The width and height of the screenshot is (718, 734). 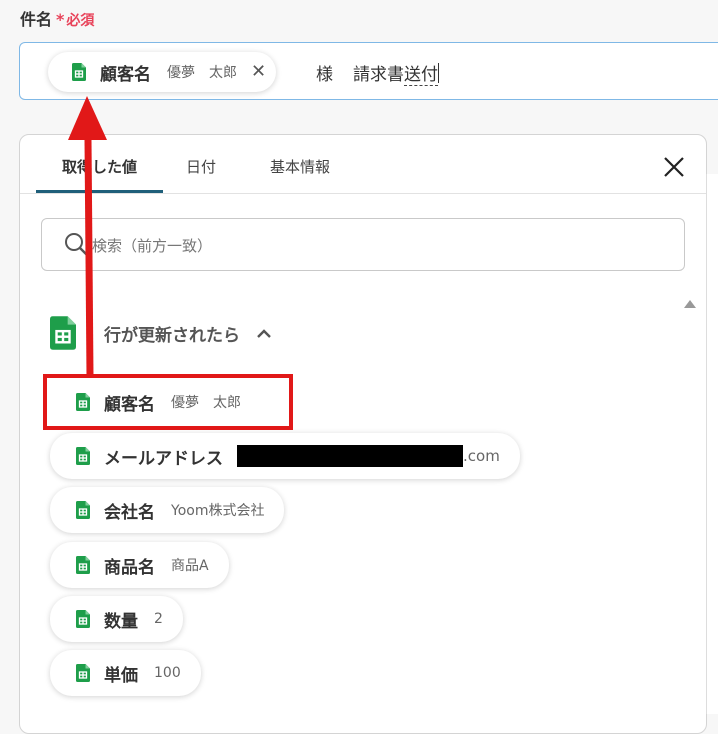 I want to click on remove-chip-icon: ✕, so click(x=258, y=72).